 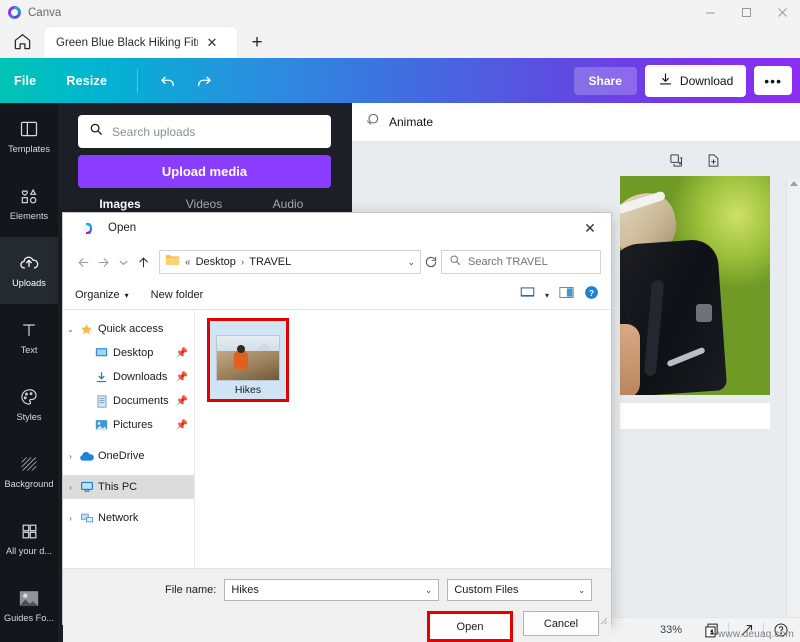 What do you see at coordinates (431, 262) in the screenshot?
I see `refresh-icon` at bounding box center [431, 262].